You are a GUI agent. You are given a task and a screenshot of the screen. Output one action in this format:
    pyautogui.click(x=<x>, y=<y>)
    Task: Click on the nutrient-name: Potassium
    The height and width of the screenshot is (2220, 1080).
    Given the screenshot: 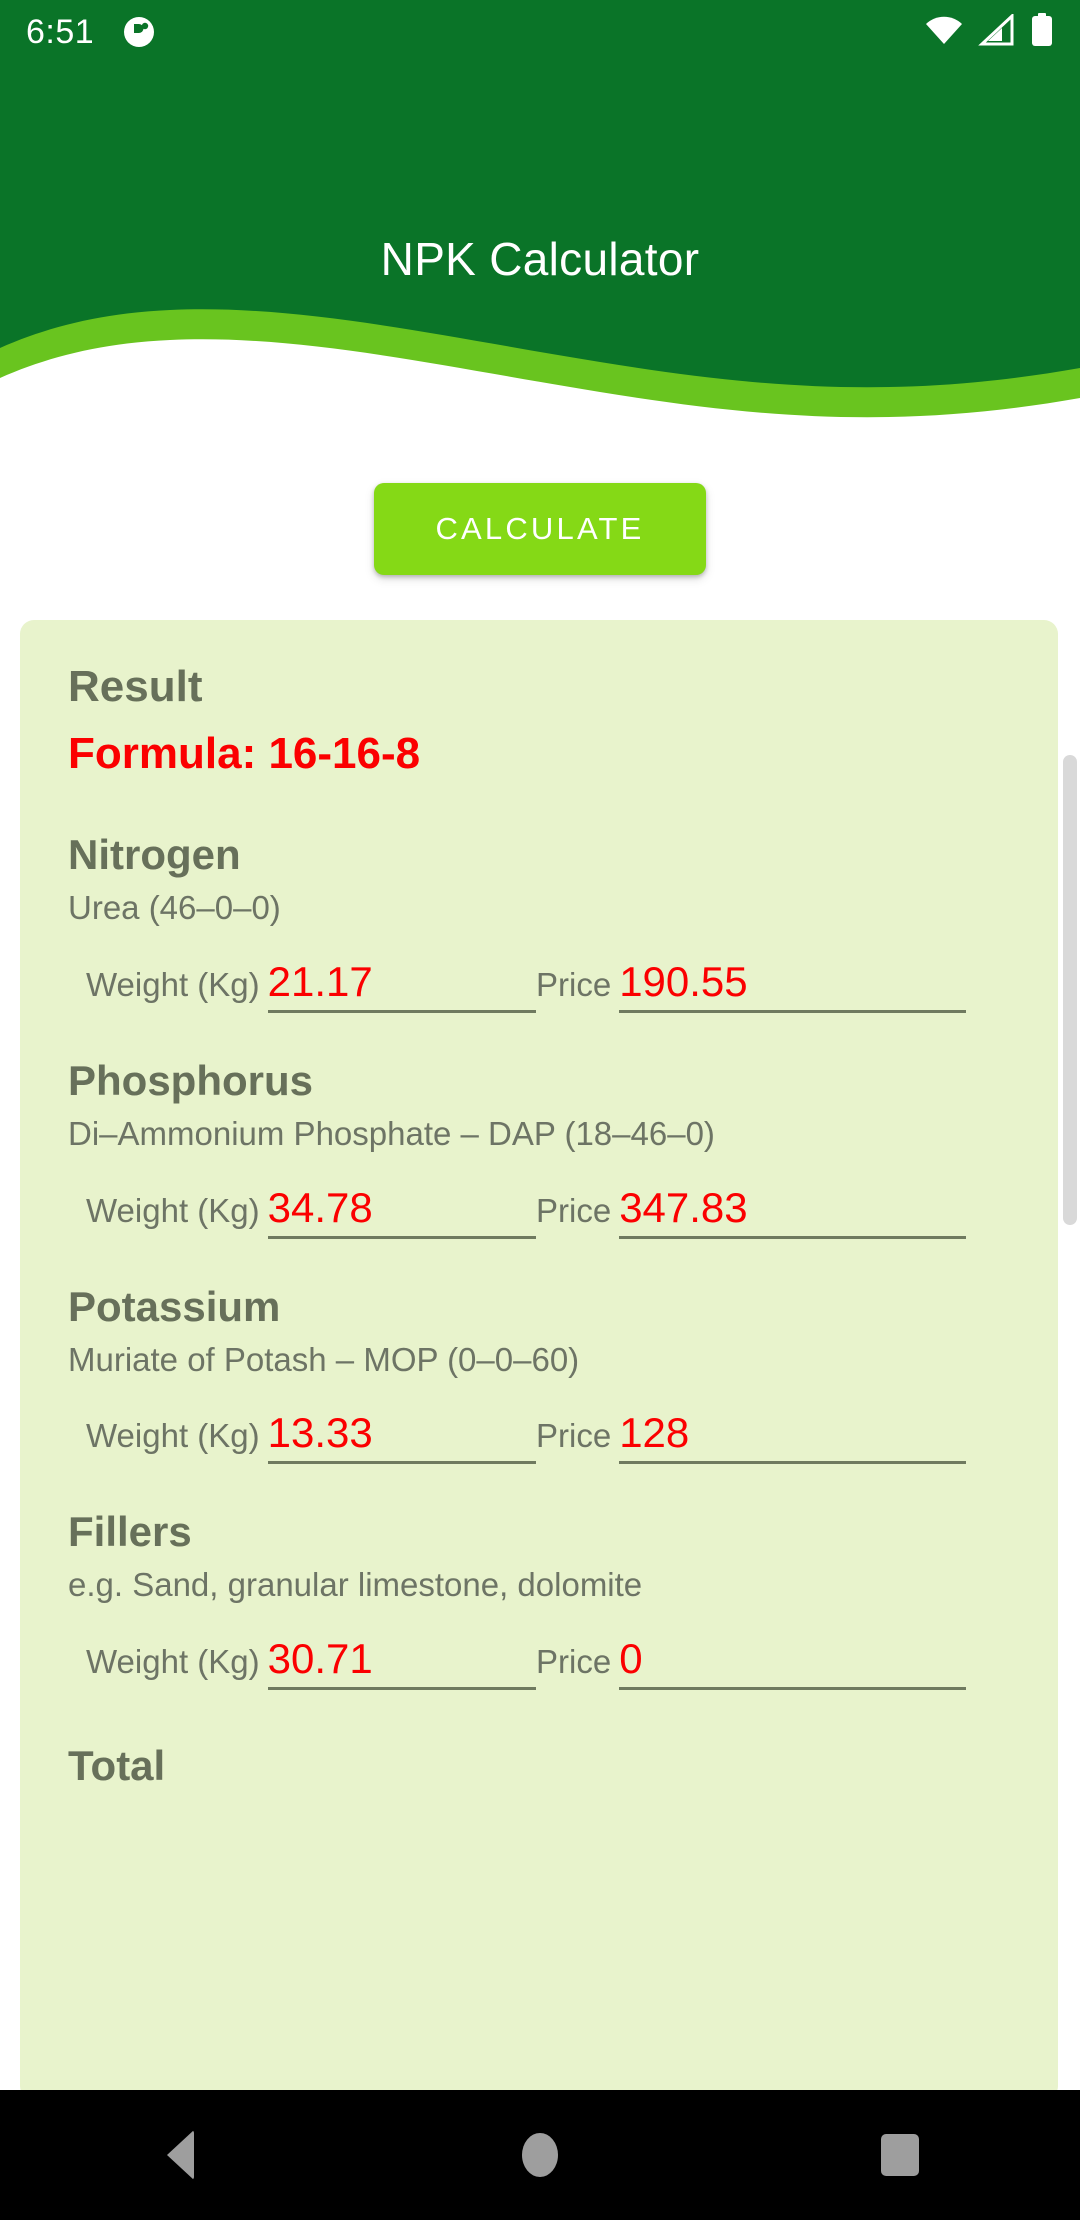 What is the action you would take?
    pyautogui.click(x=174, y=1306)
    